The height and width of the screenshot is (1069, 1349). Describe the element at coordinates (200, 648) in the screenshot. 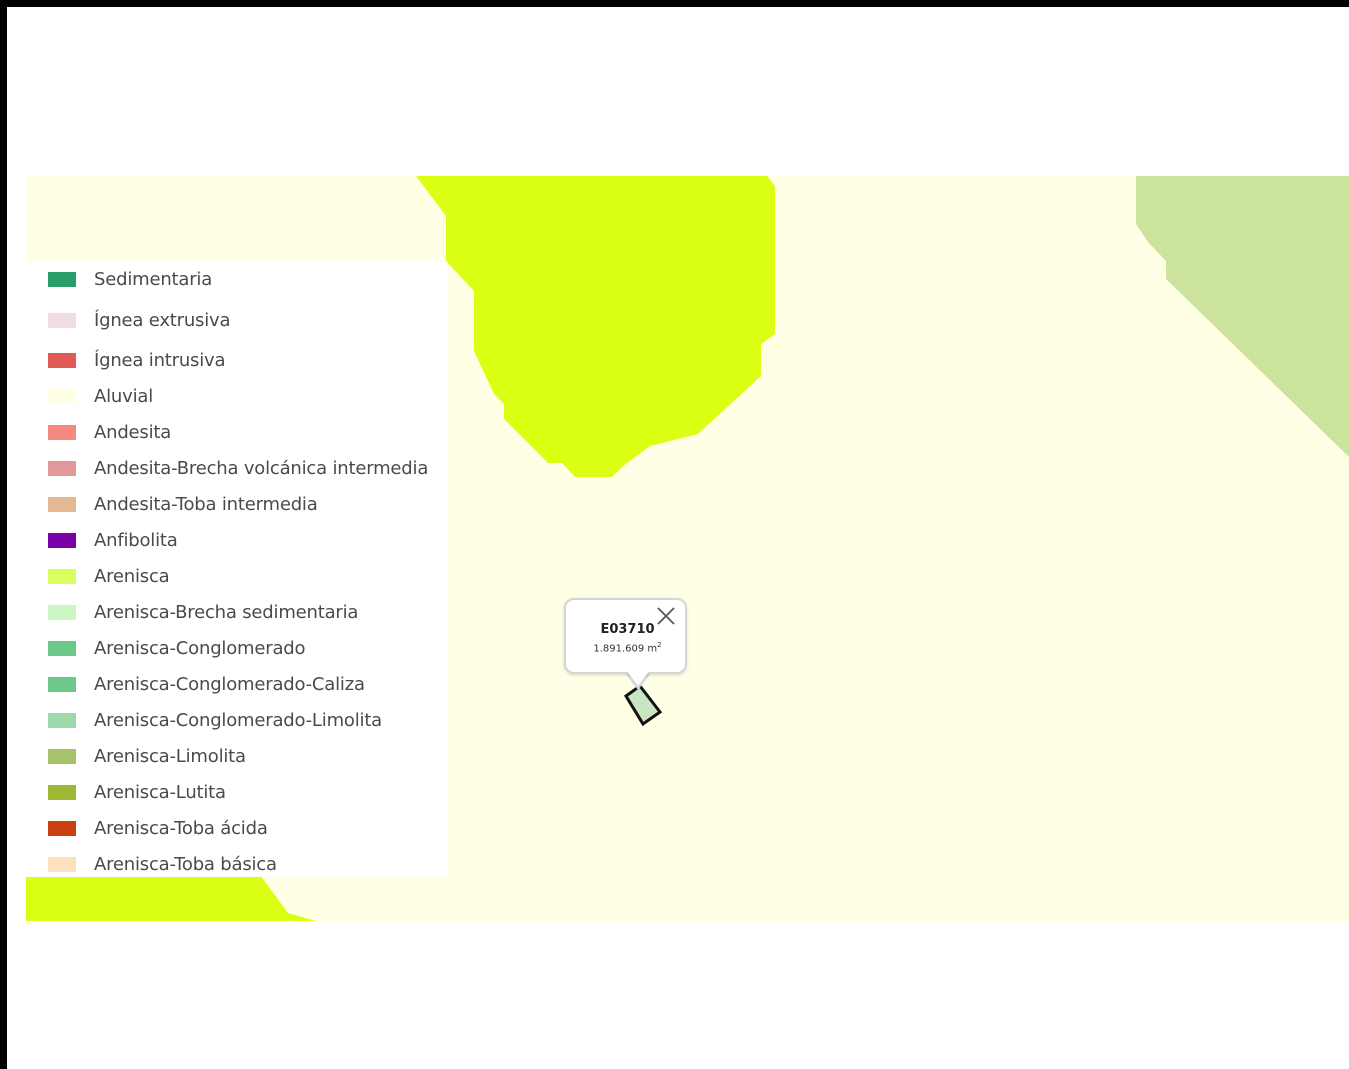

I see `legend-label: Arenisca-Conglomerado` at that location.